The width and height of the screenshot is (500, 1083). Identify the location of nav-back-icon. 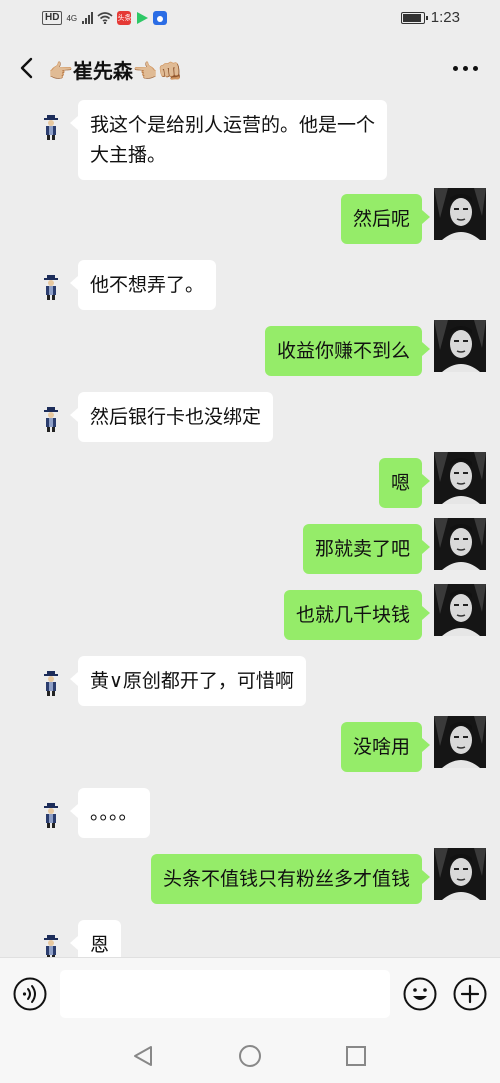
(143, 1056).